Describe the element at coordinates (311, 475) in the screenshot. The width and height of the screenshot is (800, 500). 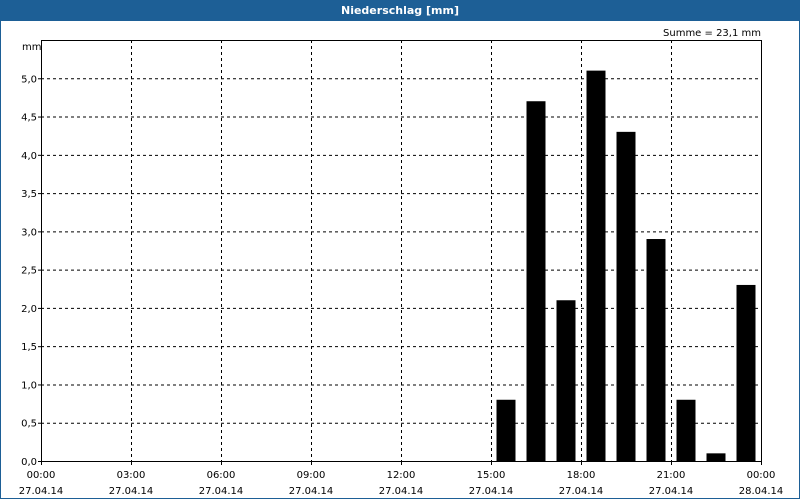
I see `x-tick-time-label: 09:00` at that location.